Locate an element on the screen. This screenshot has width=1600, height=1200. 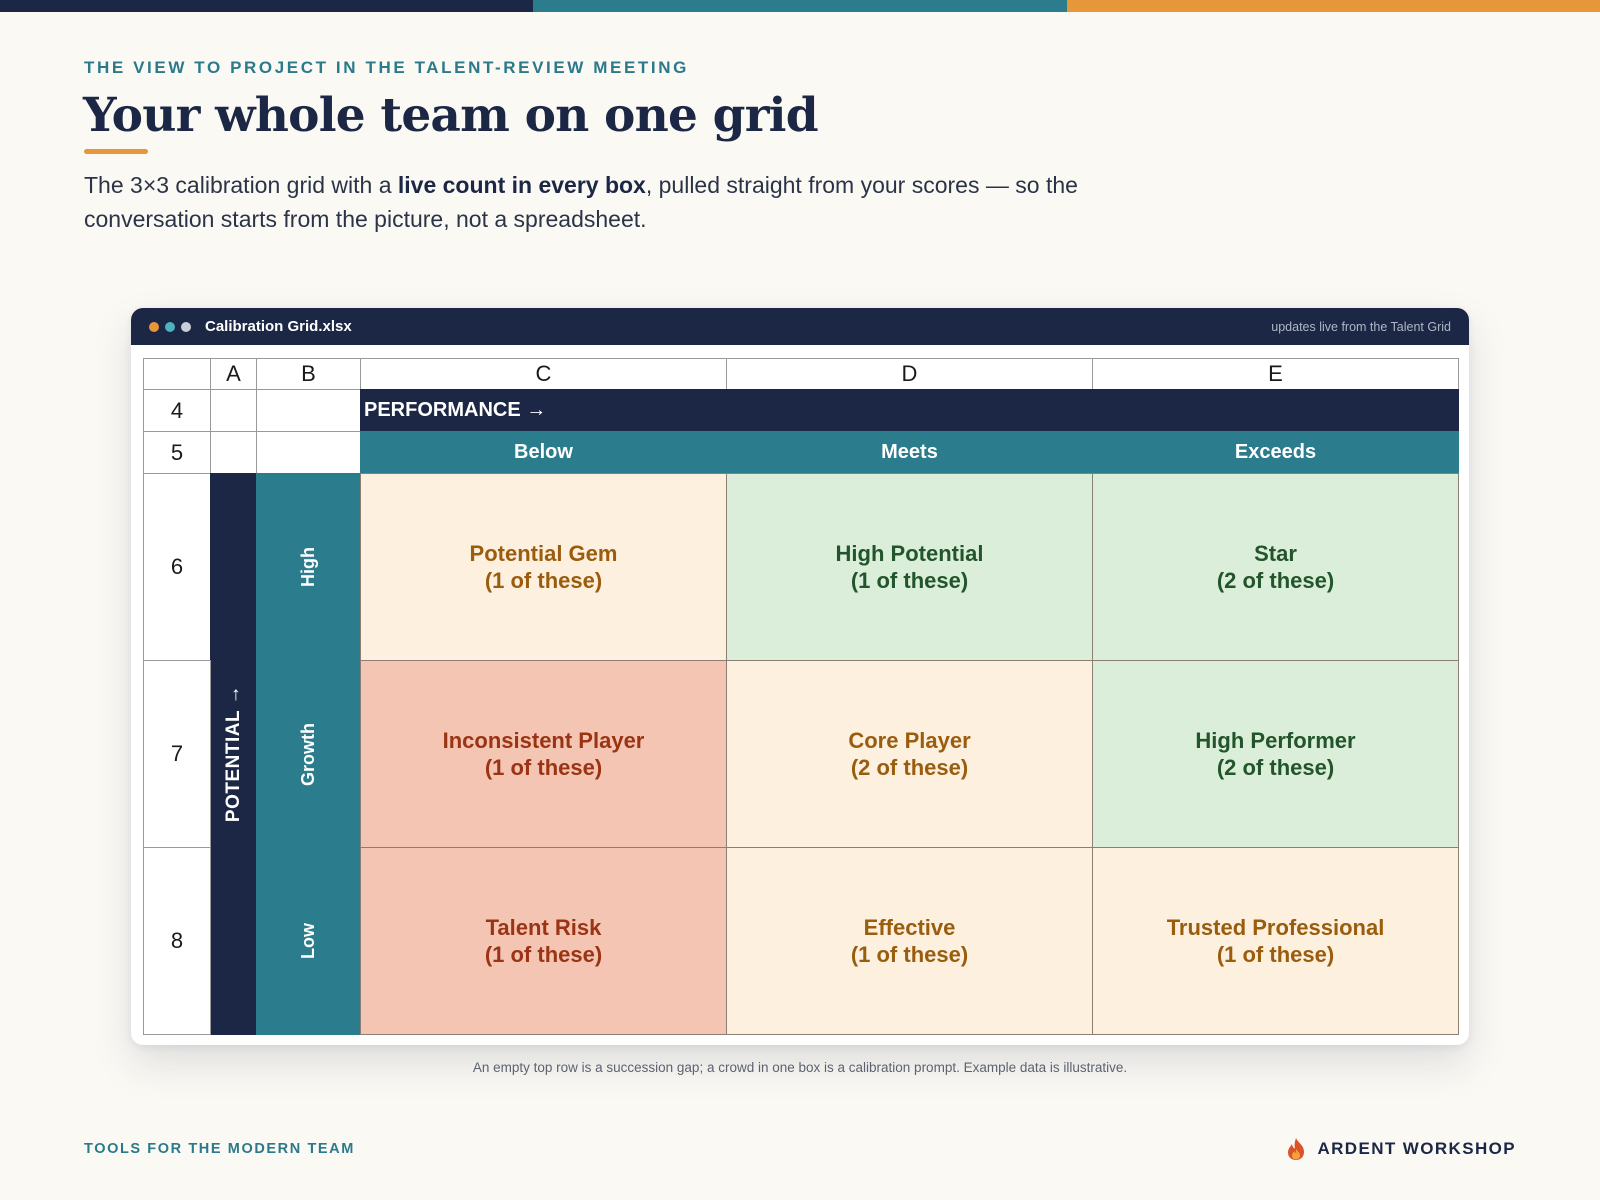
row-number-6: 6 is located at coordinates (177, 567).